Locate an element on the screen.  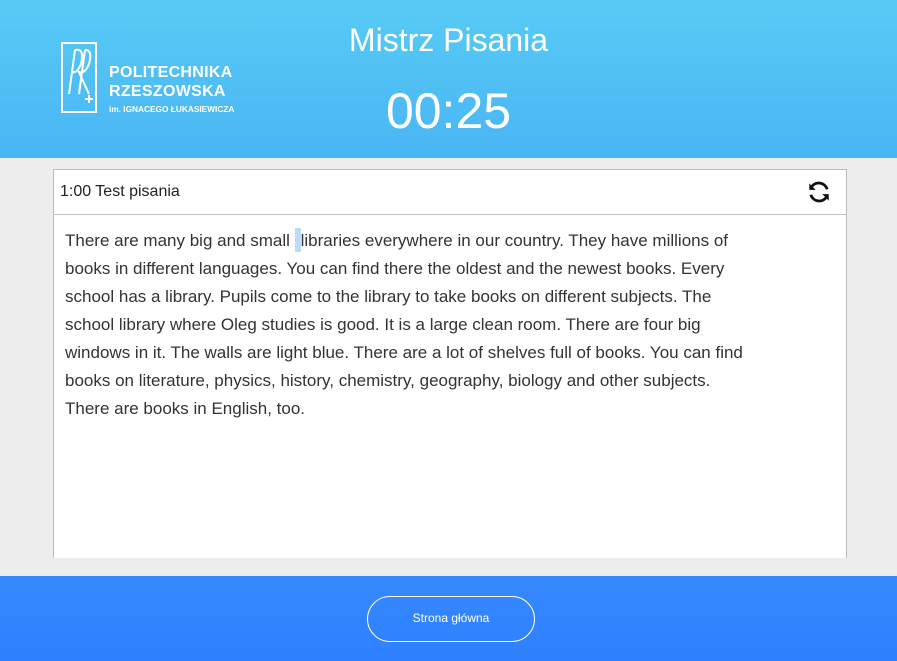
text-line: There are books in English, too. is located at coordinates (185, 408).